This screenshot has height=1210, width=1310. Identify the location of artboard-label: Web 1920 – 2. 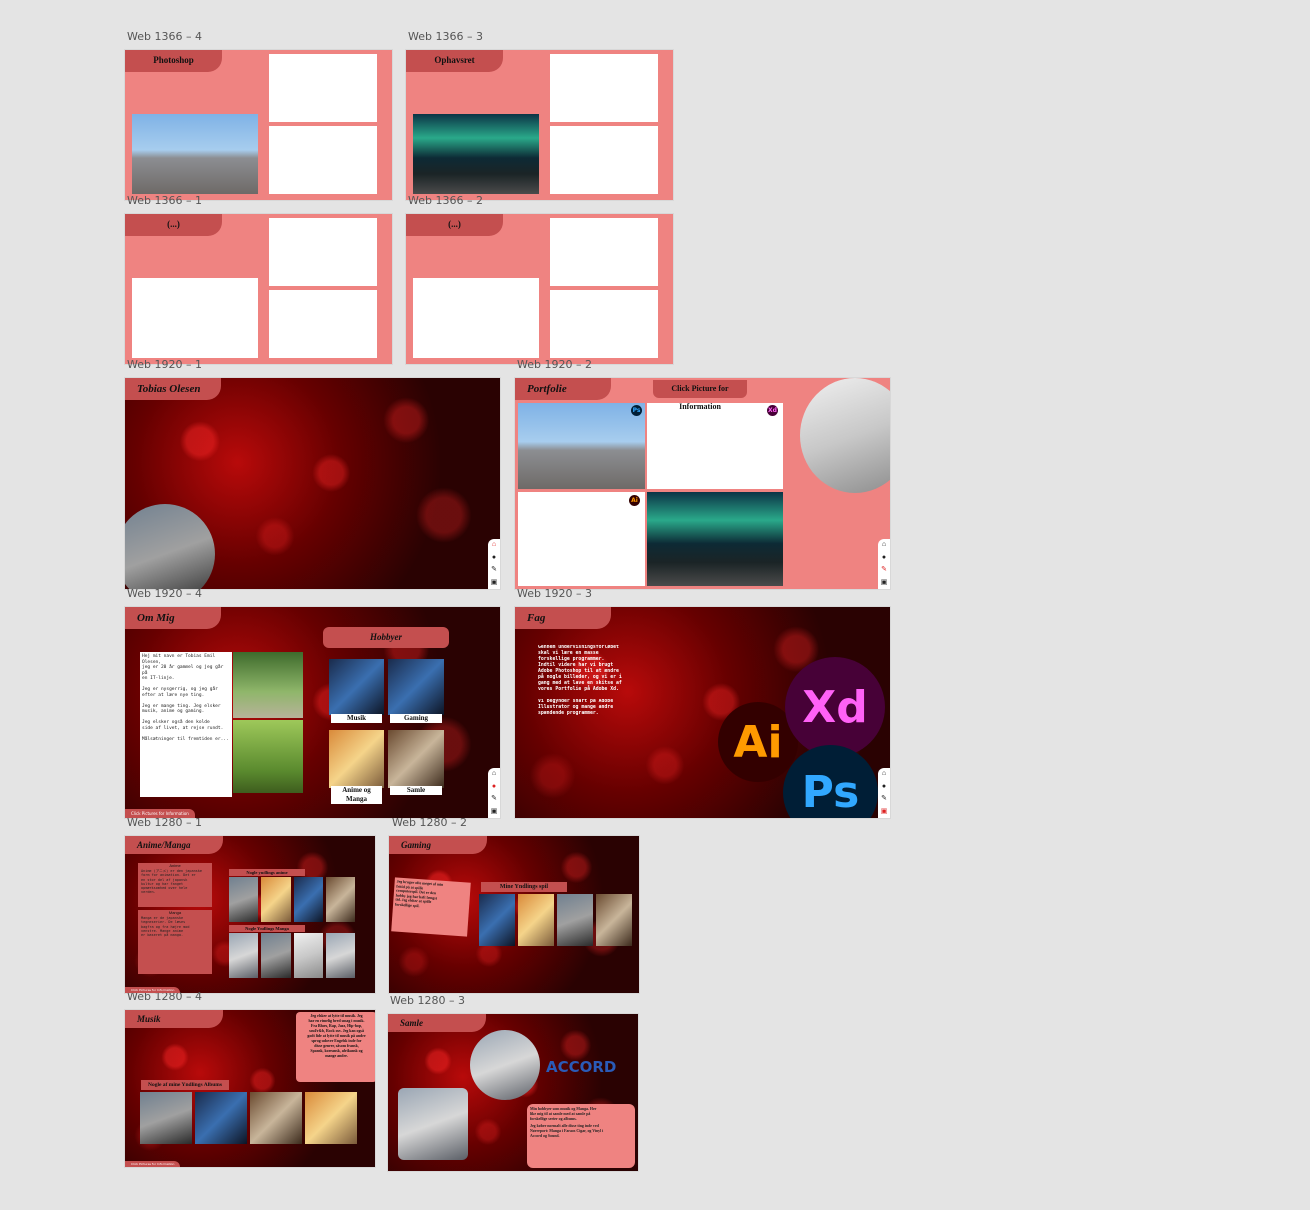
(554, 364).